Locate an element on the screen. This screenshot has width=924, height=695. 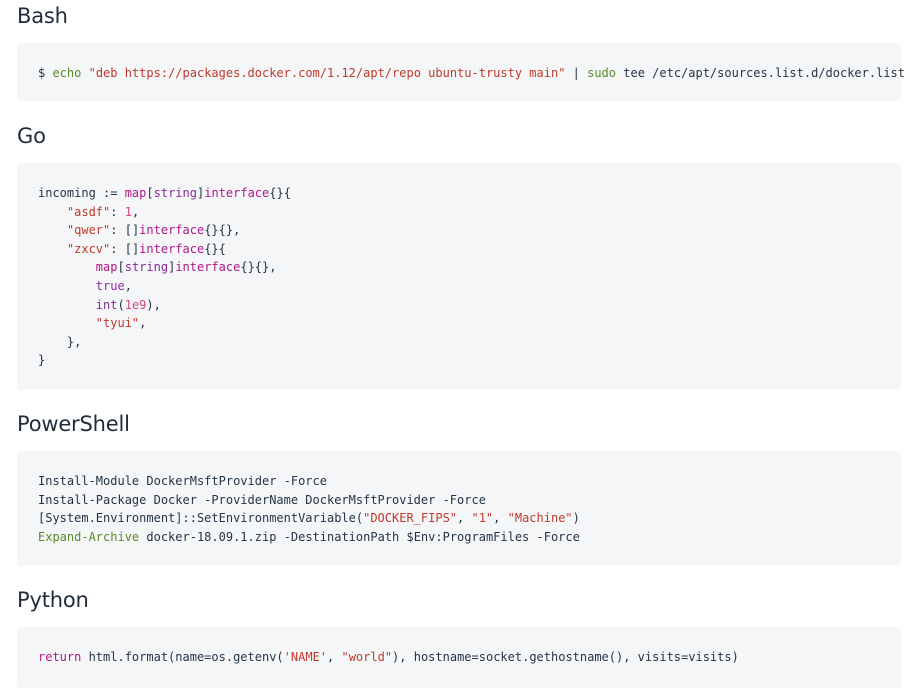
code-line: int(1e9), is located at coordinates (469, 305).